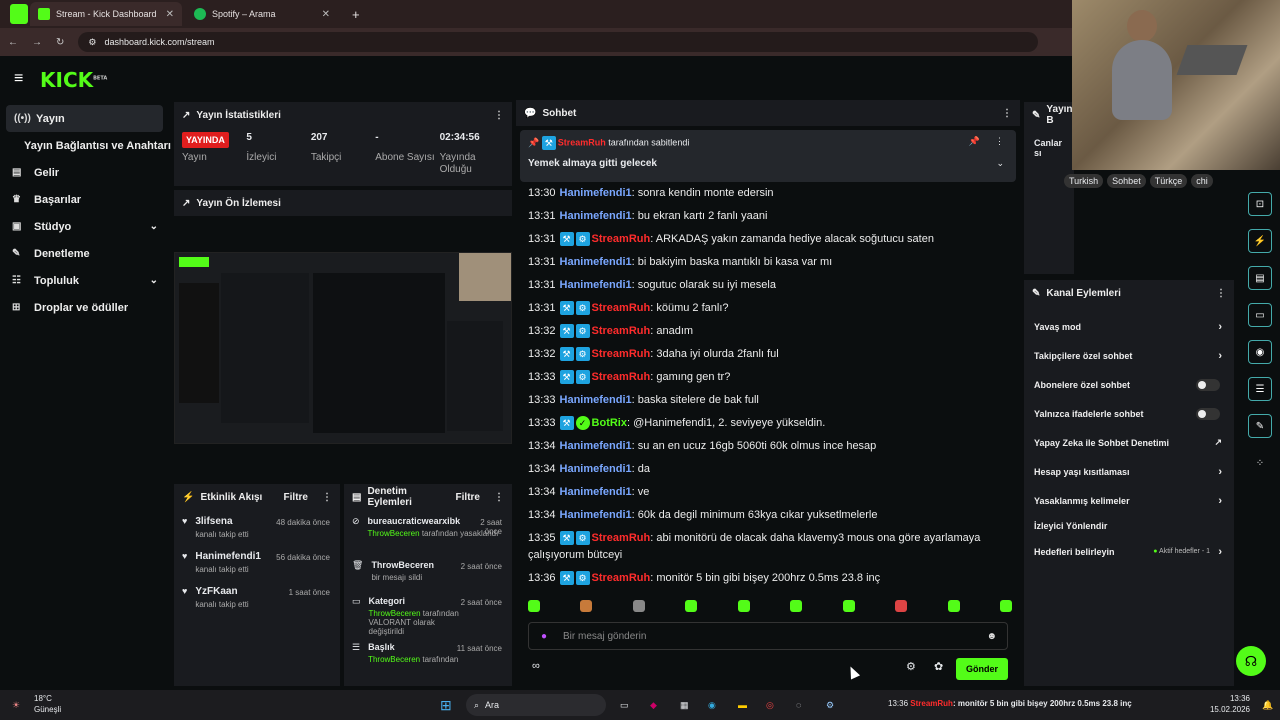  I want to click on sidebar-item-gelir: ▤ Gelir, so click(86, 172).